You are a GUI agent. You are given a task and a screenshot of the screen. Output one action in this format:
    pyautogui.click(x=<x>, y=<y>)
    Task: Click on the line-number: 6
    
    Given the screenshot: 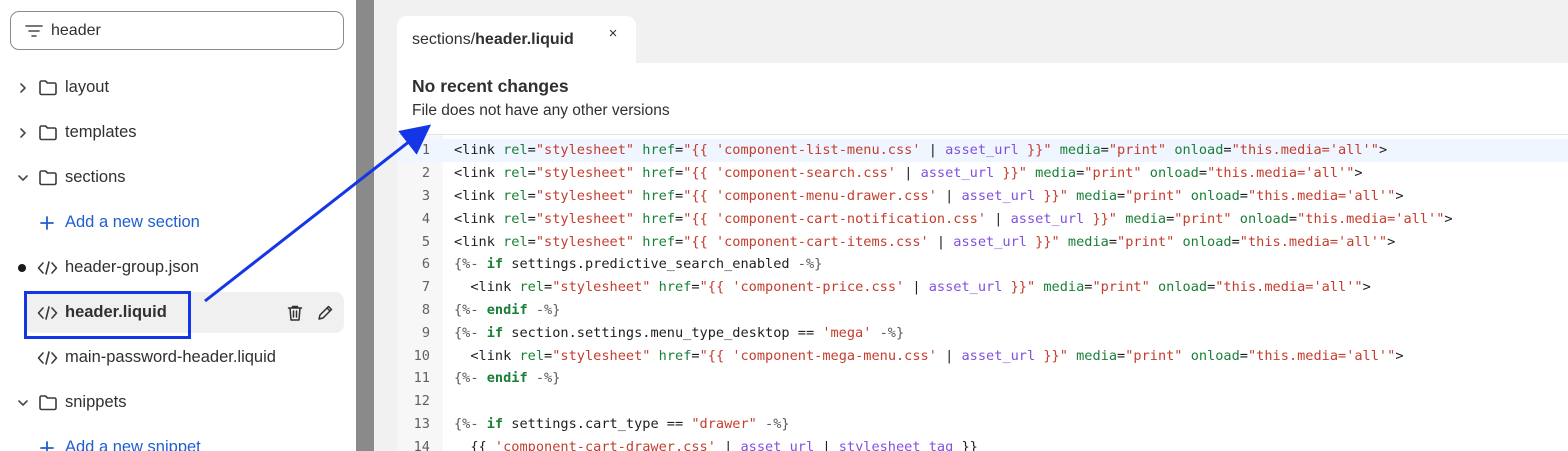 What is the action you would take?
    pyautogui.click(x=425, y=264)
    